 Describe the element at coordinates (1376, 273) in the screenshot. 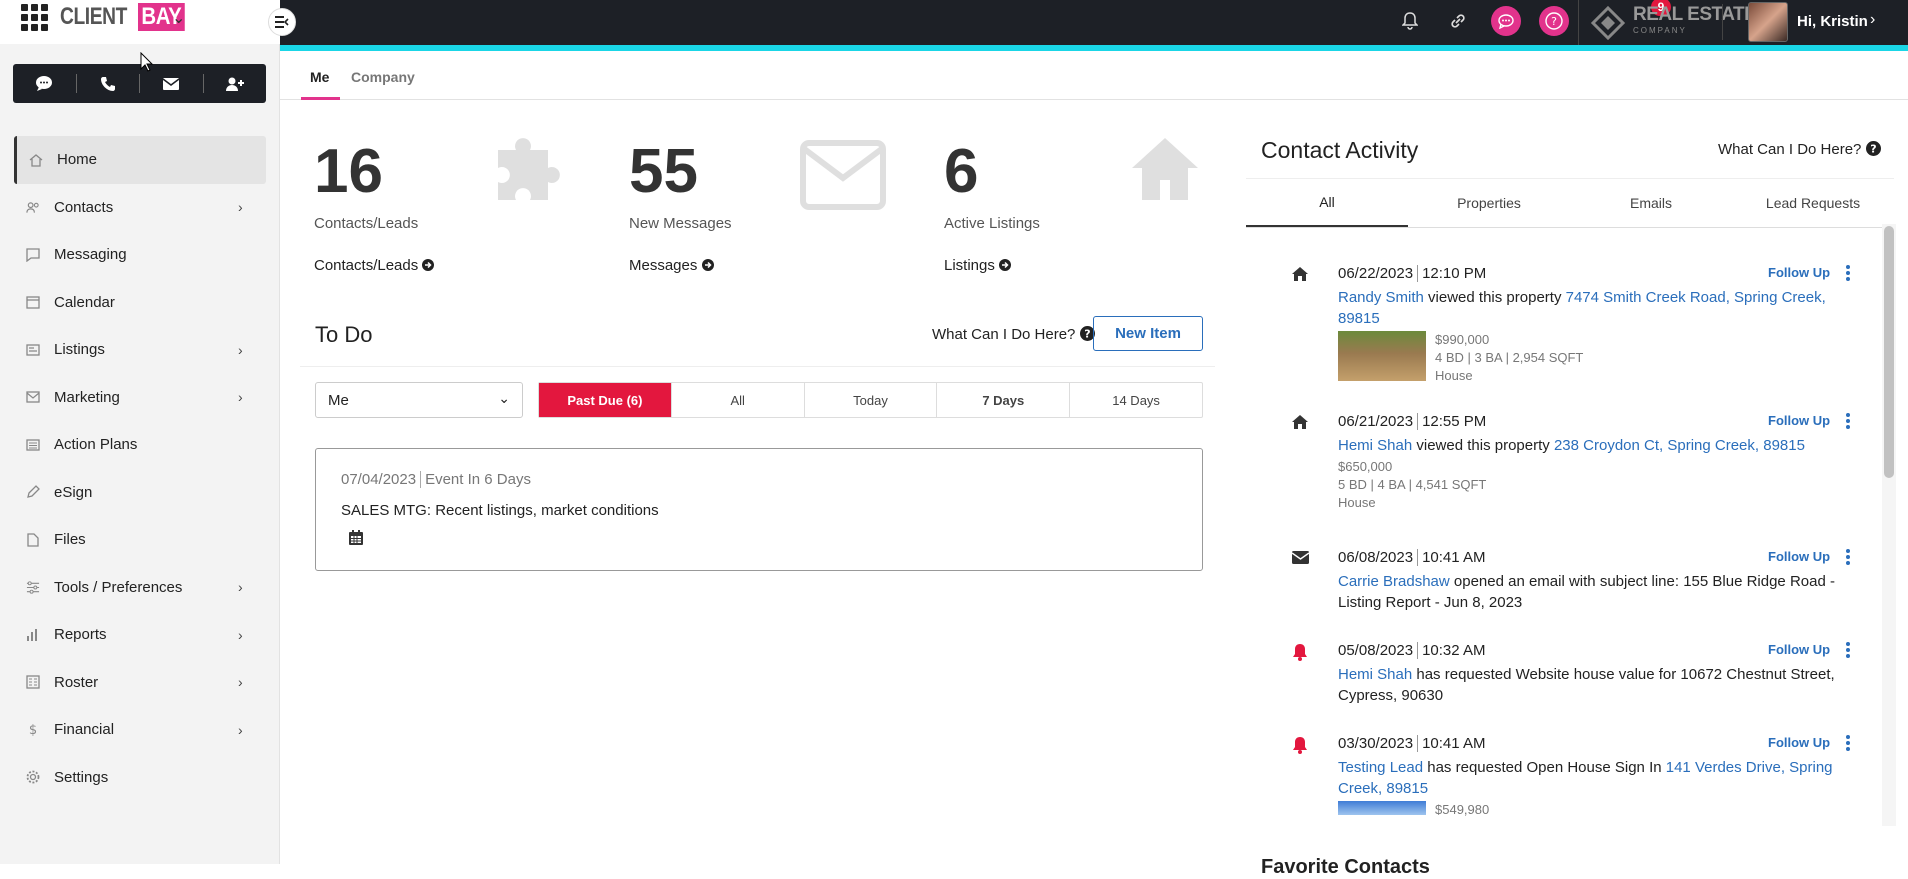

I see `activity-date: 06/22/2023` at that location.